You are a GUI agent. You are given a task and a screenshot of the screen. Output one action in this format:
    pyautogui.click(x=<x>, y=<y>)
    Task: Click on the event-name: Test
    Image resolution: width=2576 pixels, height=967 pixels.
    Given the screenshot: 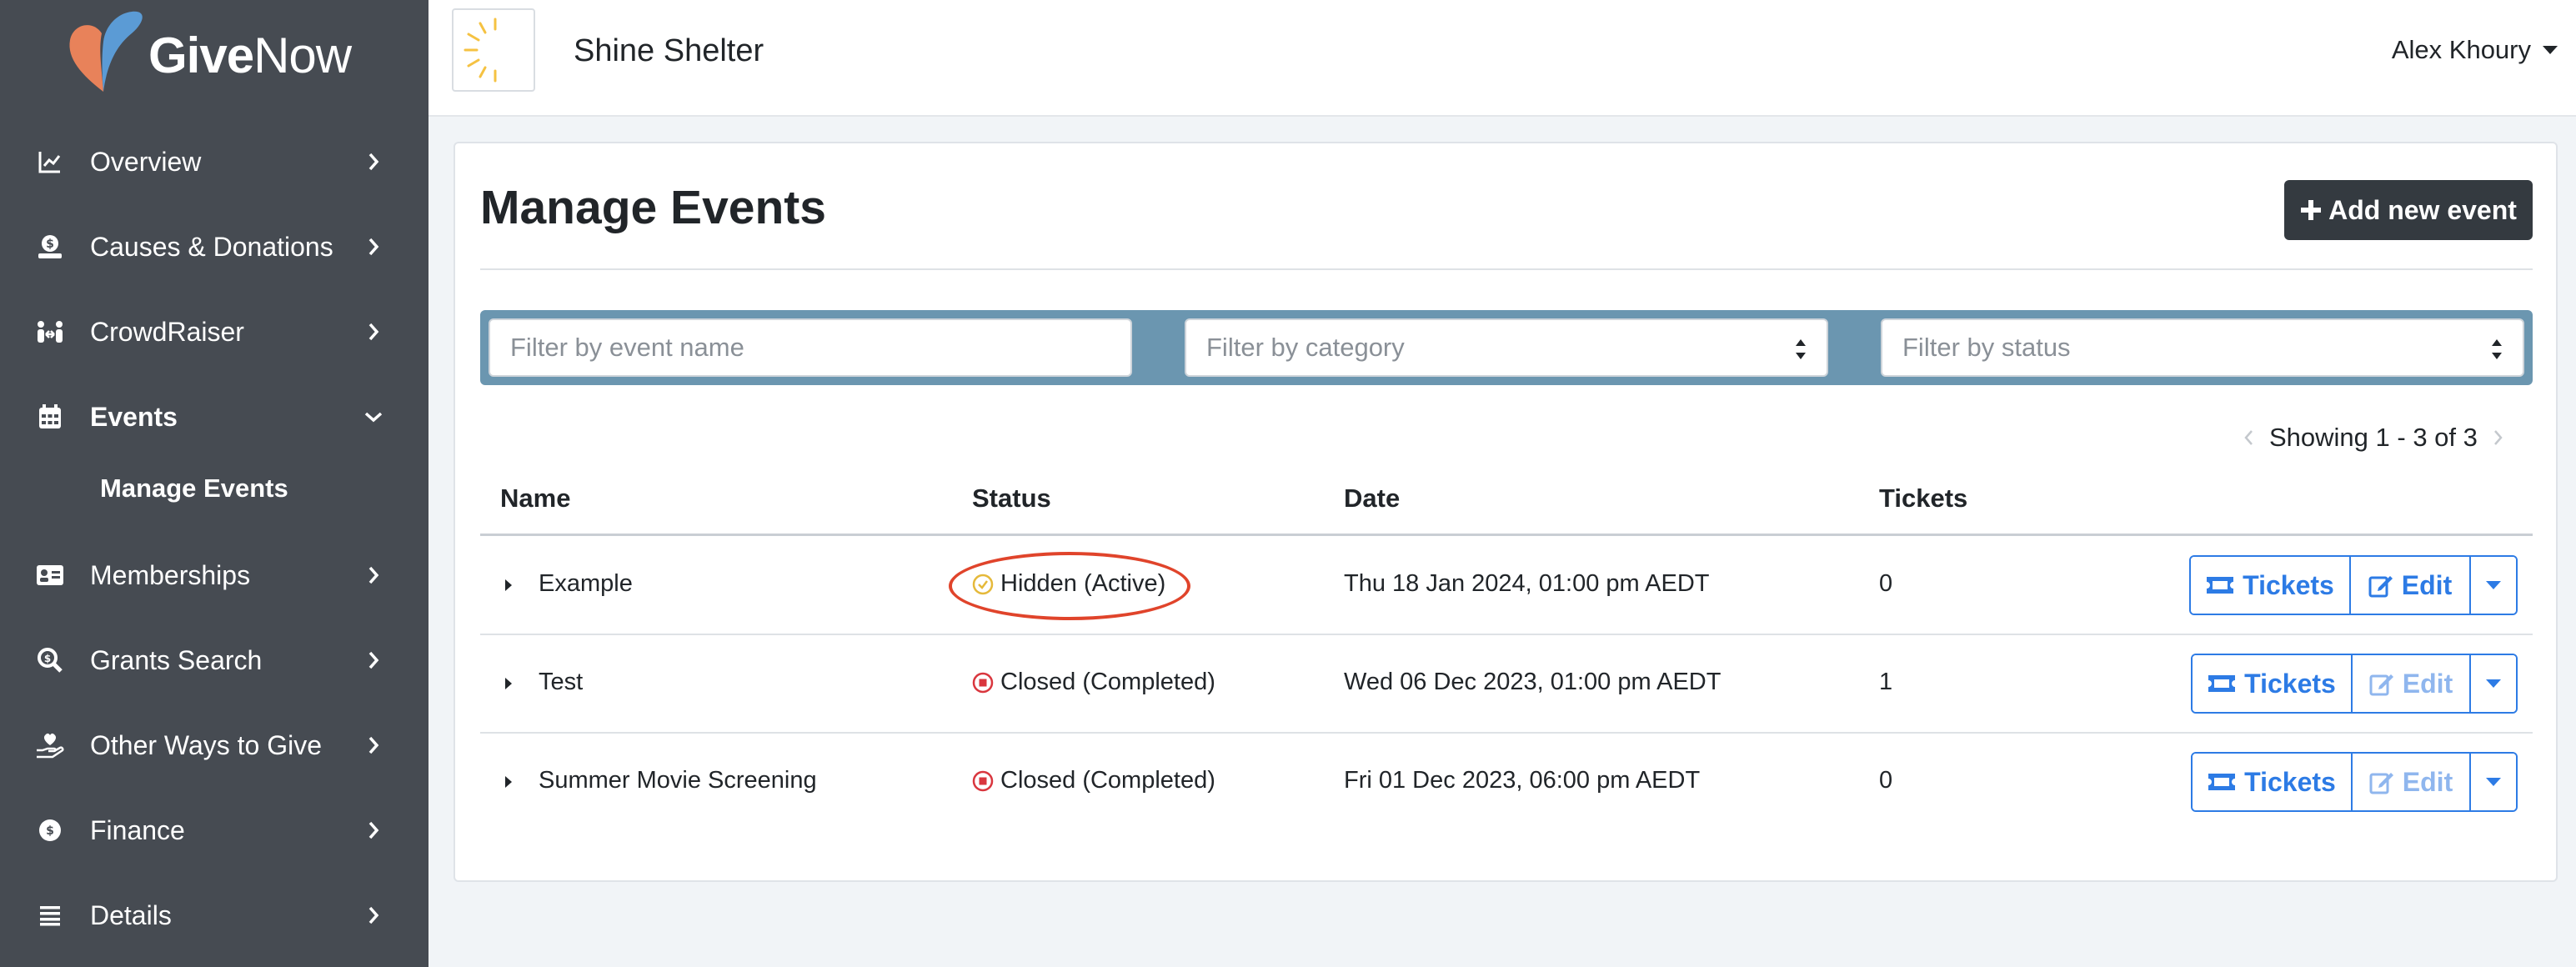 What is the action you would take?
    pyautogui.click(x=561, y=682)
    